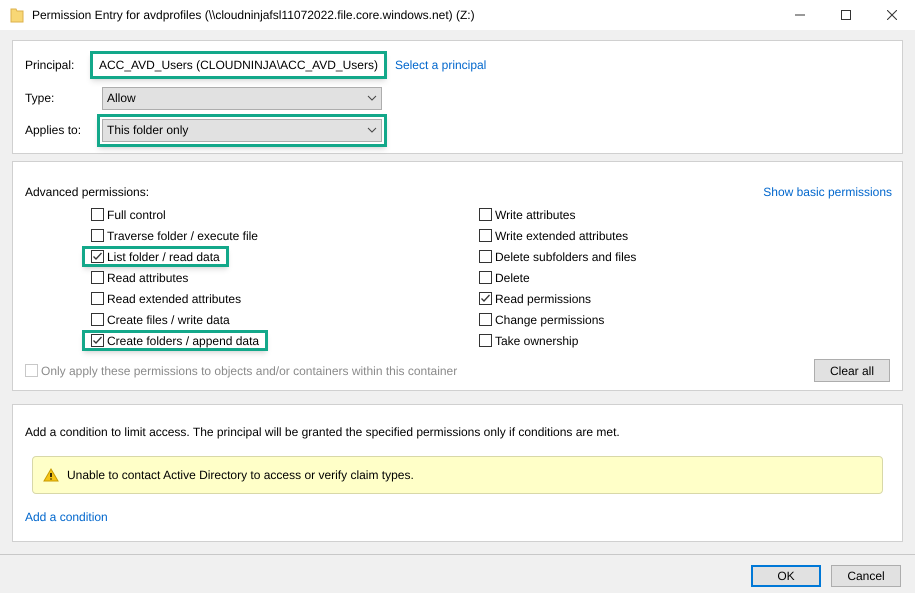 This screenshot has width=915, height=593. I want to click on select-principal-link: Select a principal, so click(440, 65).